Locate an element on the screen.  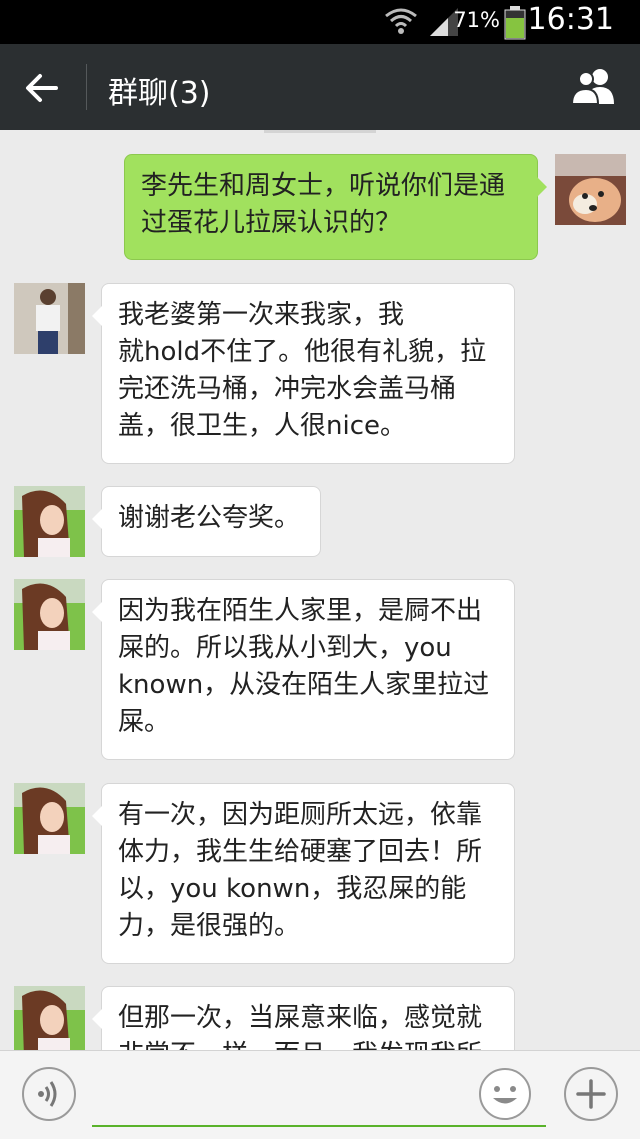
message-line: 过蛋花儿拉屎认识的？ is located at coordinates (271, 223).